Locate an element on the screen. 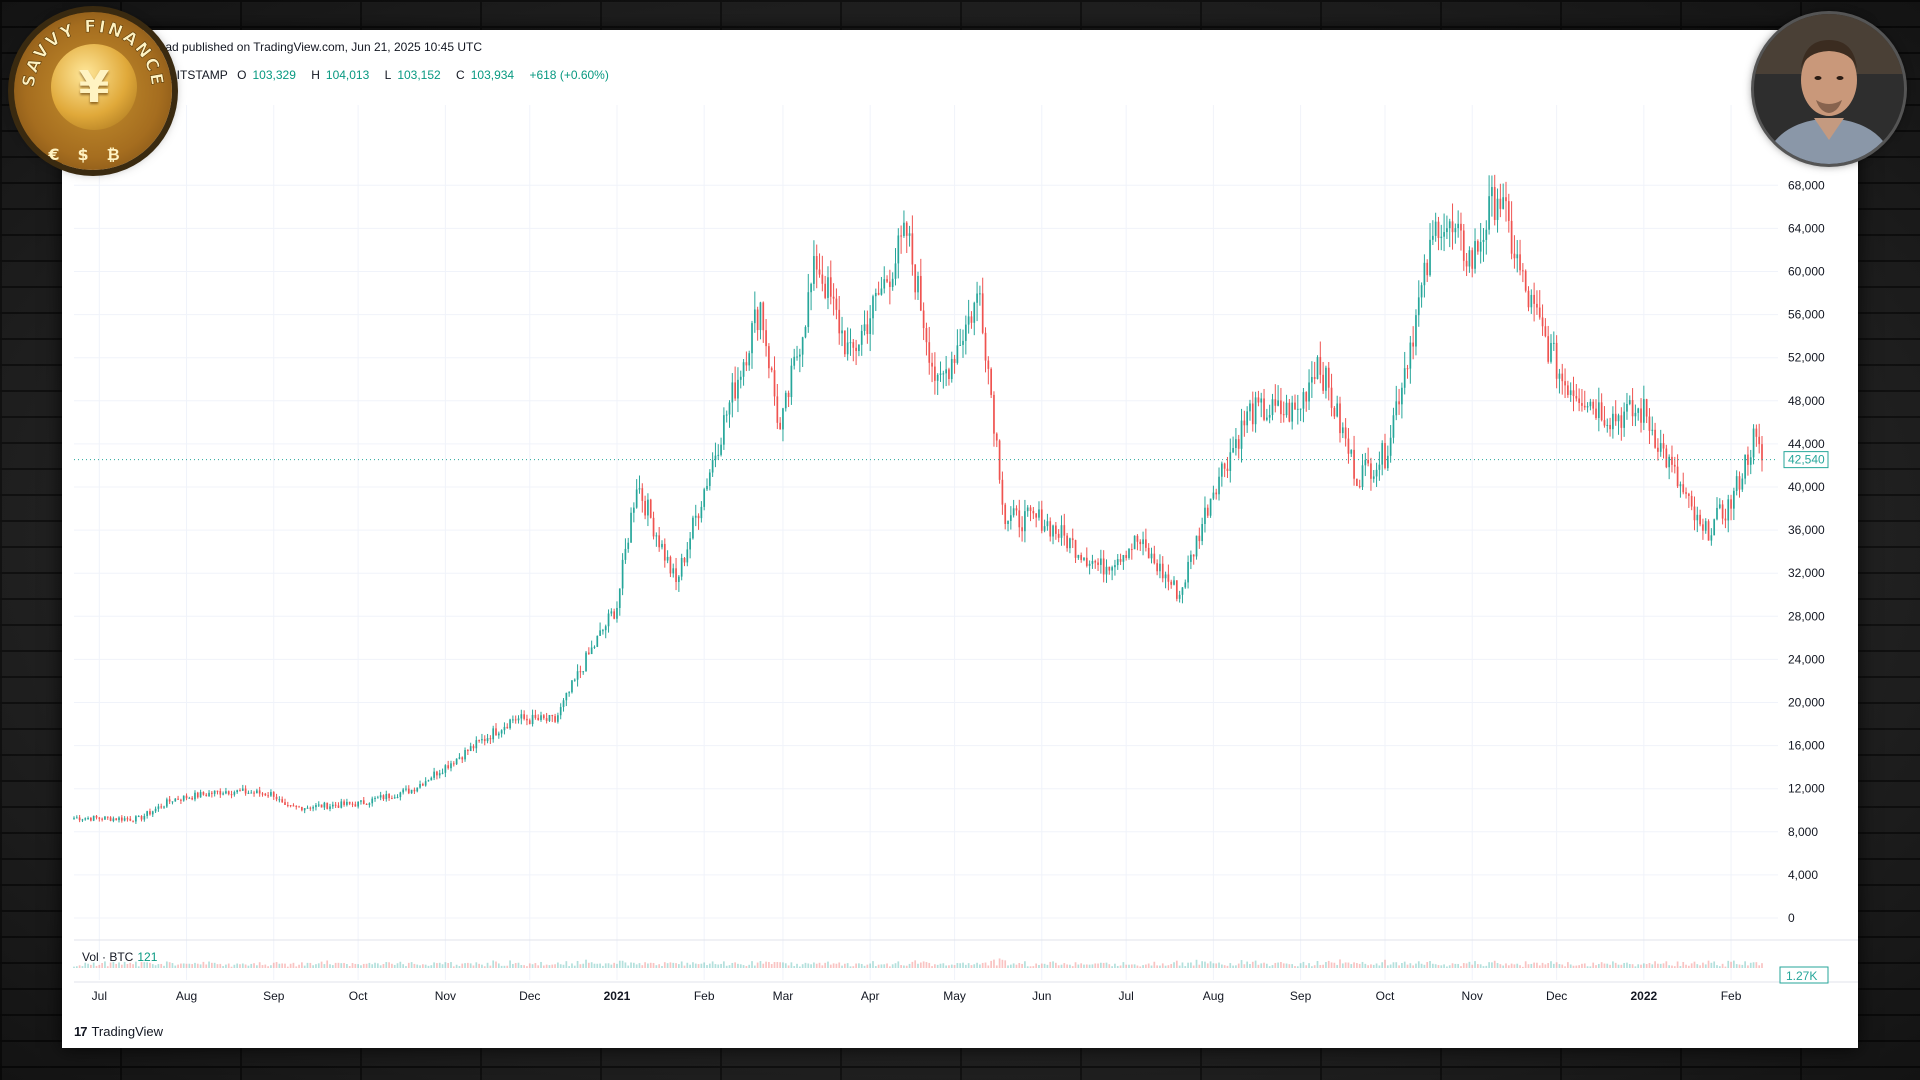 Image resolution: width=1920 pixels, height=1080 pixels. tradingview-logo: 17 TradingView is located at coordinates (118, 1031).